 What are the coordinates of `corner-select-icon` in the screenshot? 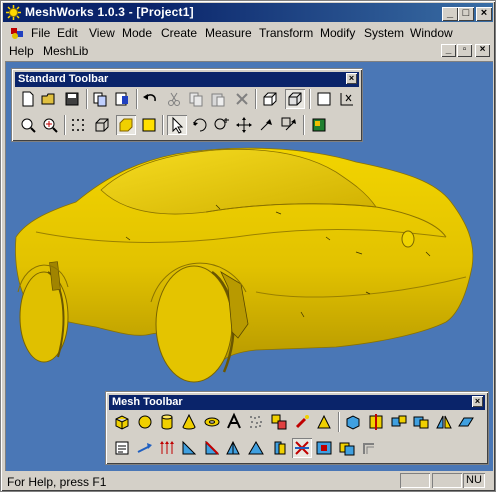 It's located at (347, 99).